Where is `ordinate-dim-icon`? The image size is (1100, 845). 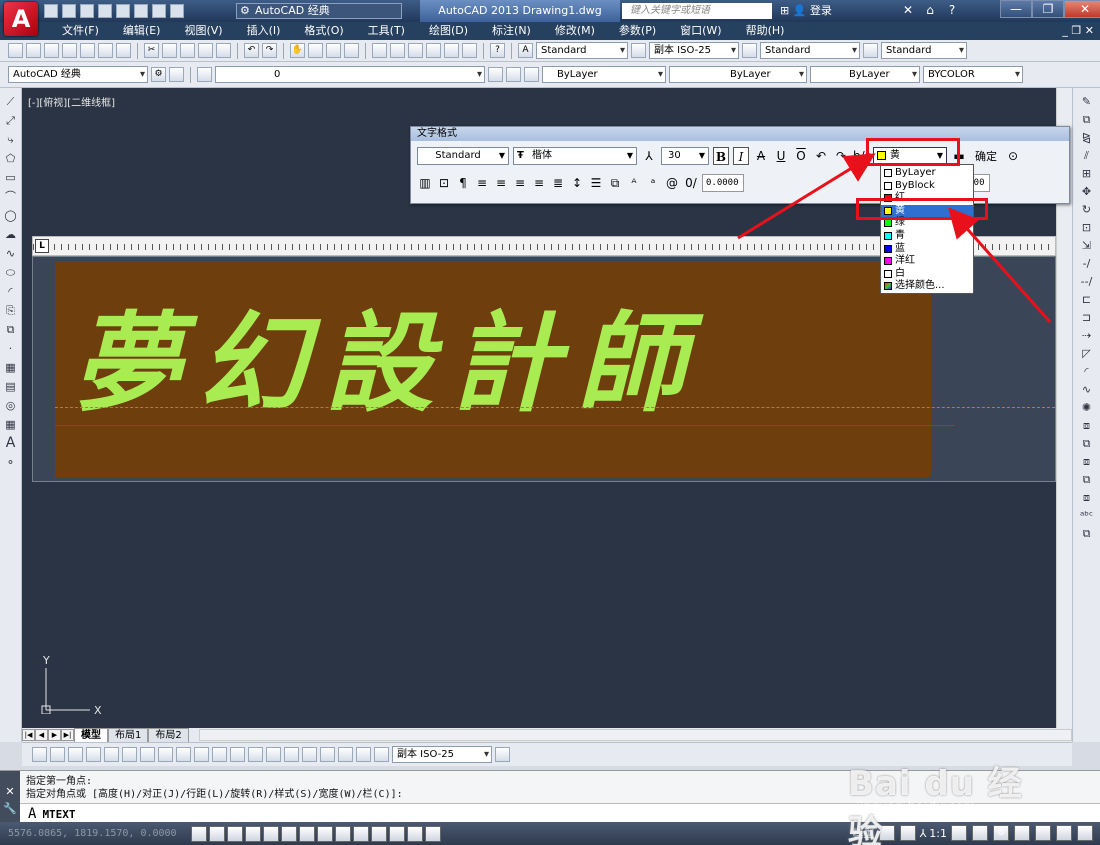 ordinate-dim-icon is located at coordinates (93, 754).